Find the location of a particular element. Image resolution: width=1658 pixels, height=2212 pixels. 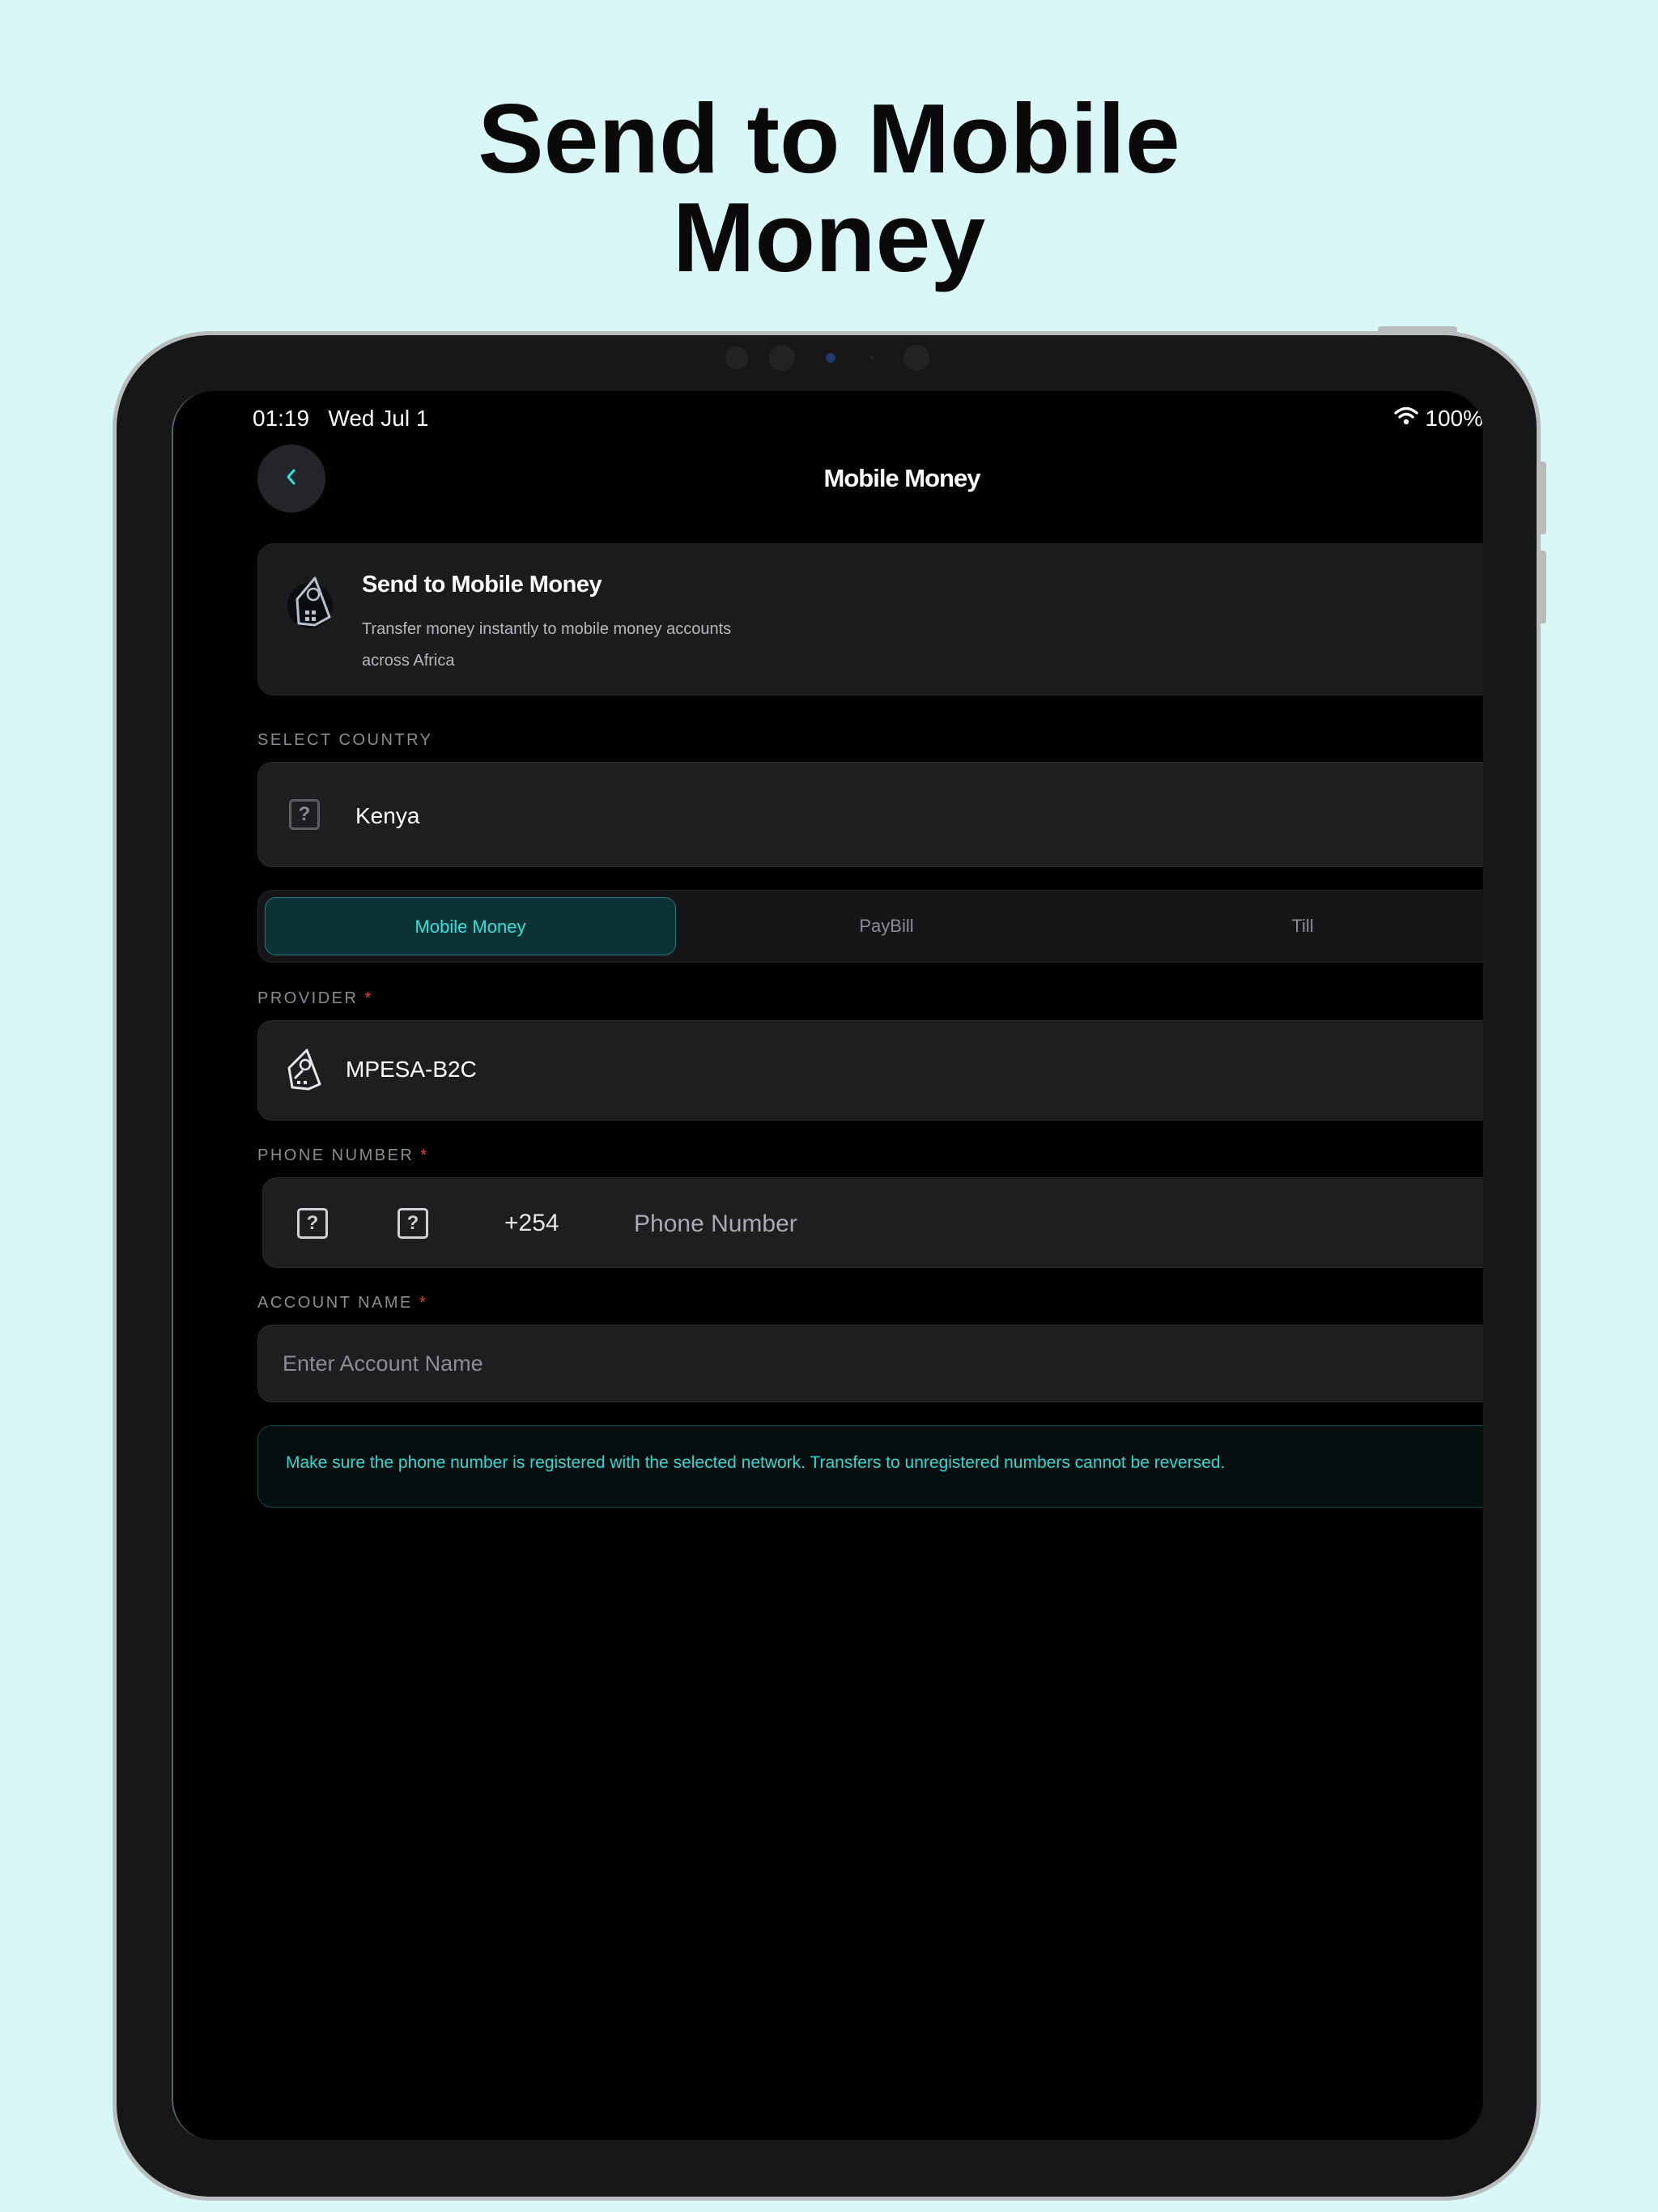

phone-field: ? ? +254 Phone Number is located at coordinates (872, 1222).